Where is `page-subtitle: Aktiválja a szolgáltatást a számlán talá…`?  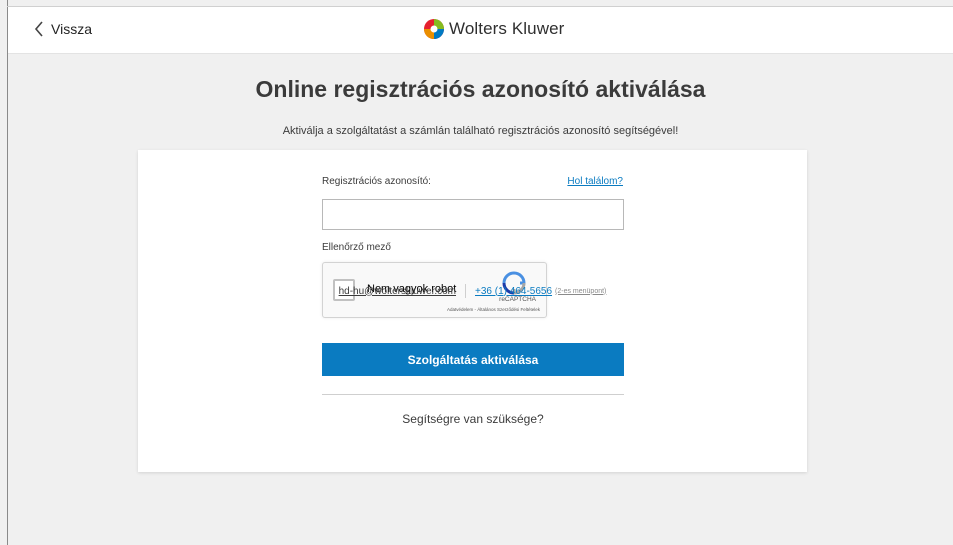
page-subtitle: Aktiválja a szolgáltatást a számlán talá… is located at coordinates (480, 131).